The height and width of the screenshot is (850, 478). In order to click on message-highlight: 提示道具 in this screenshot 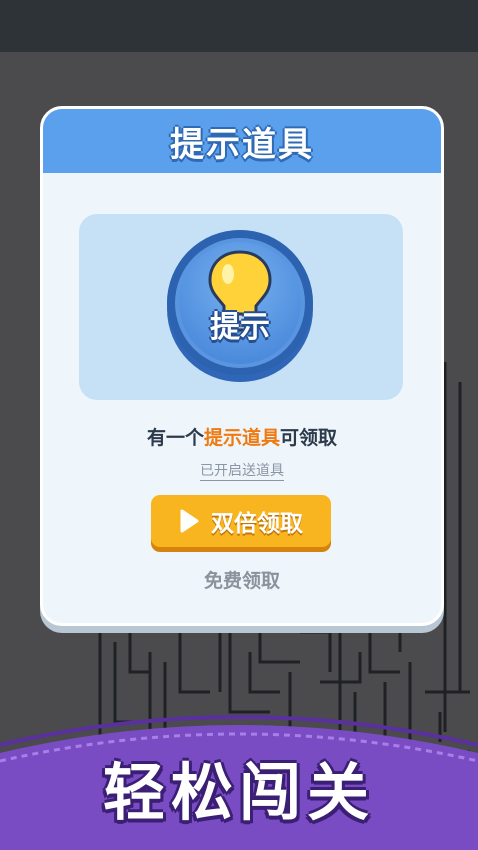, I will do `click(241, 438)`.